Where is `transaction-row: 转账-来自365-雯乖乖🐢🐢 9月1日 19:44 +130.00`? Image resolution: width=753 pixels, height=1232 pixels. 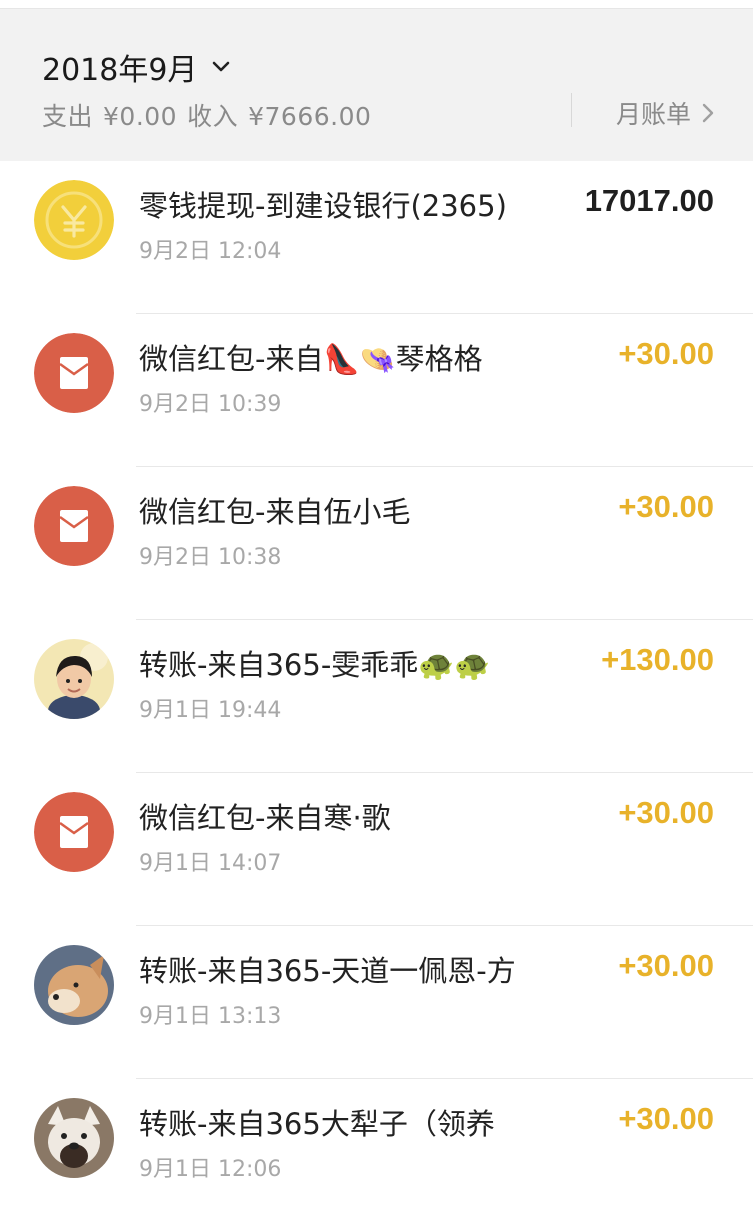 transaction-row: 转账-来自365-雯乖乖🐢🐢 9月1日 19:44 +130.00 is located at coordinates (376, 696).